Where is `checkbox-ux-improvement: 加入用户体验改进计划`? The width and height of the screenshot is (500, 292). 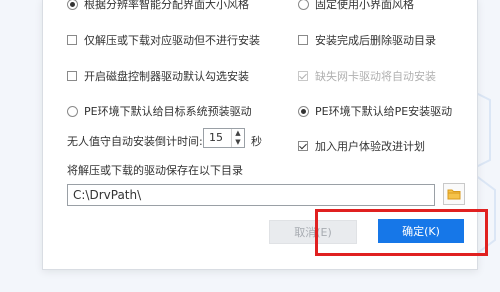 checkbox-ux-improvement: 加入用户体验改进计划 is located at coordinates (361, 146).